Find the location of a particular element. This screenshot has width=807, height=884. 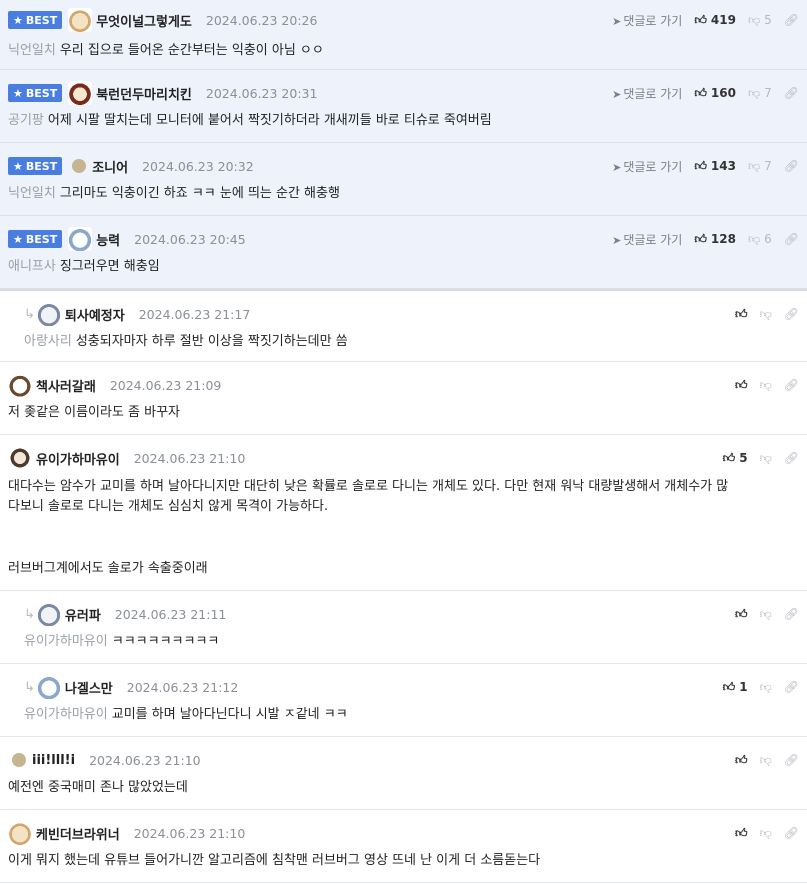

upvote-button: 👍︎ 1 is located at coordinates (735, 687).